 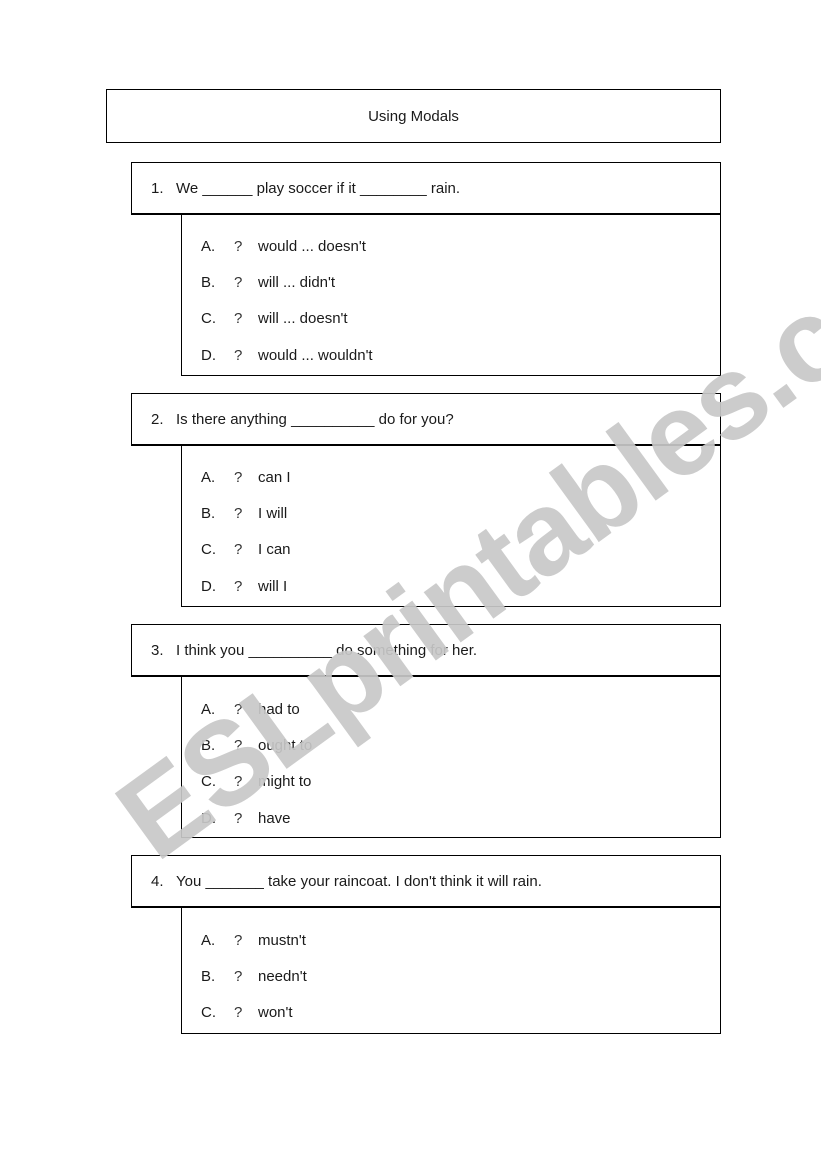 What do you see at coordinates (451, 818) in the screenshot?
I see `option-item: D.? have` at bounding box center [451, 818].